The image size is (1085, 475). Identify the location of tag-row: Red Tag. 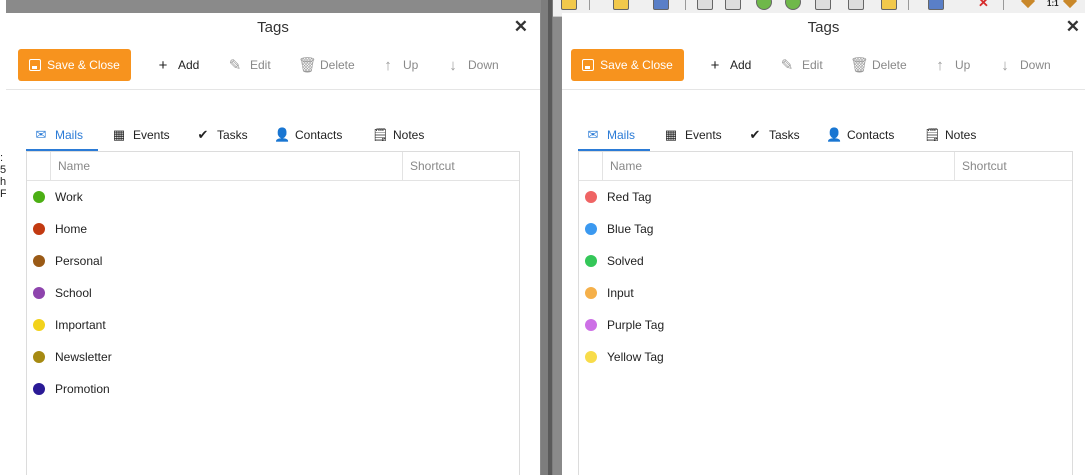
(825, 197).